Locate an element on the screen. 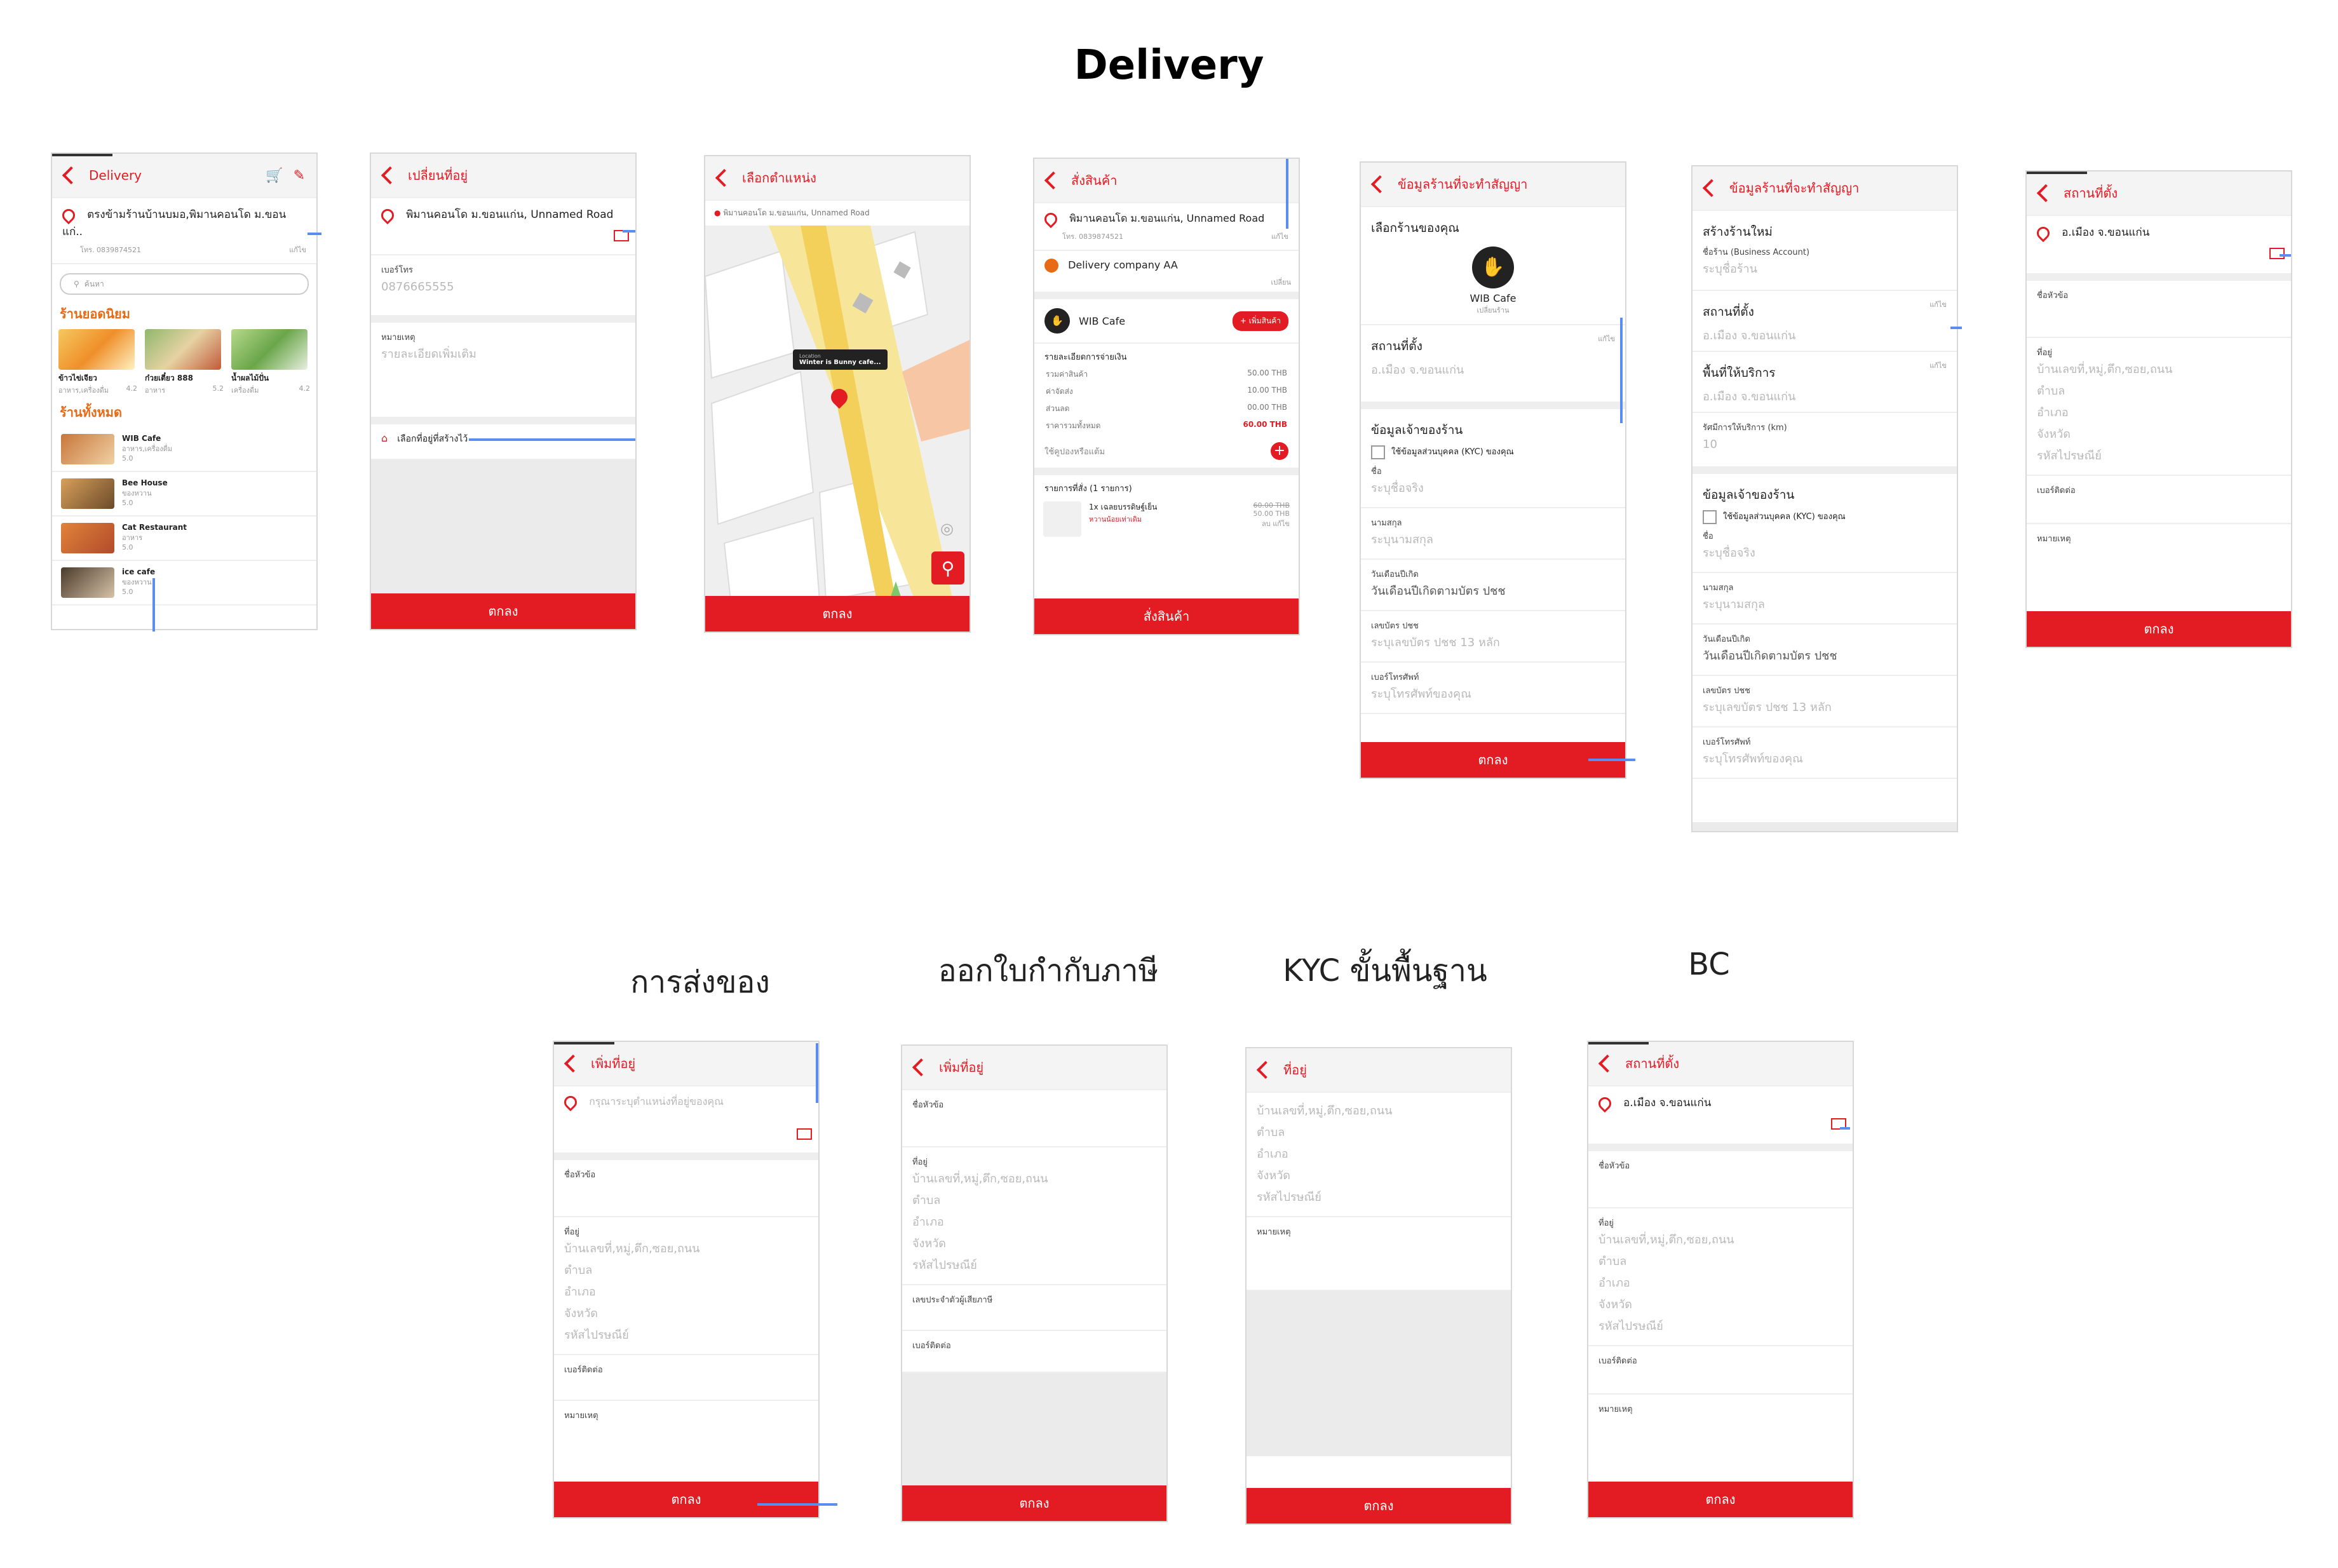 This screenshot has width=2338, height=1568. business-input: ระบุชื่อร้าน is located at coordinates (1825, 269).